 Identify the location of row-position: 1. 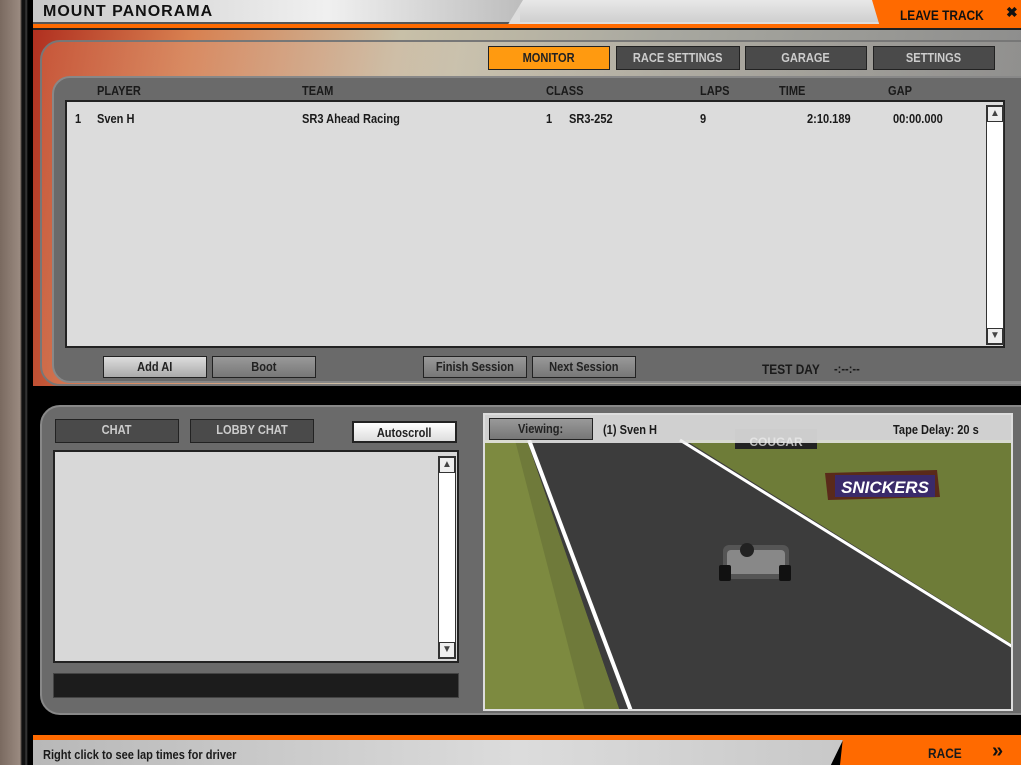
(78, 118).